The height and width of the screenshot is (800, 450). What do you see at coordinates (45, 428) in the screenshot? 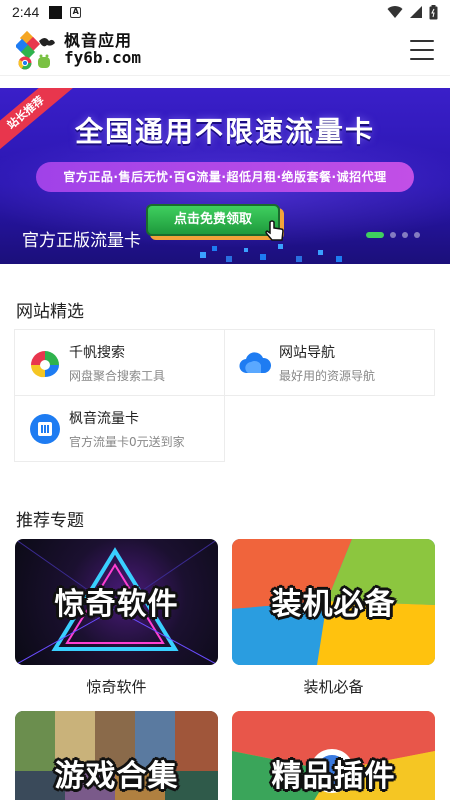
I see `sim-card-icon` at bounding box center [45, 428].